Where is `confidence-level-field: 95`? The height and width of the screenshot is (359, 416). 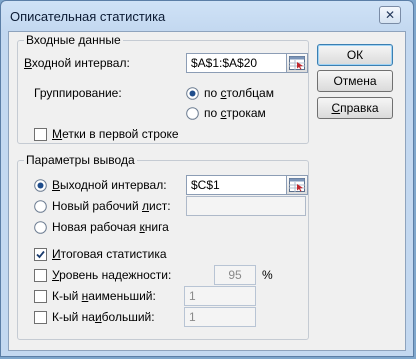 confidence-level-field: 95 is located at coordinates (235, 275).